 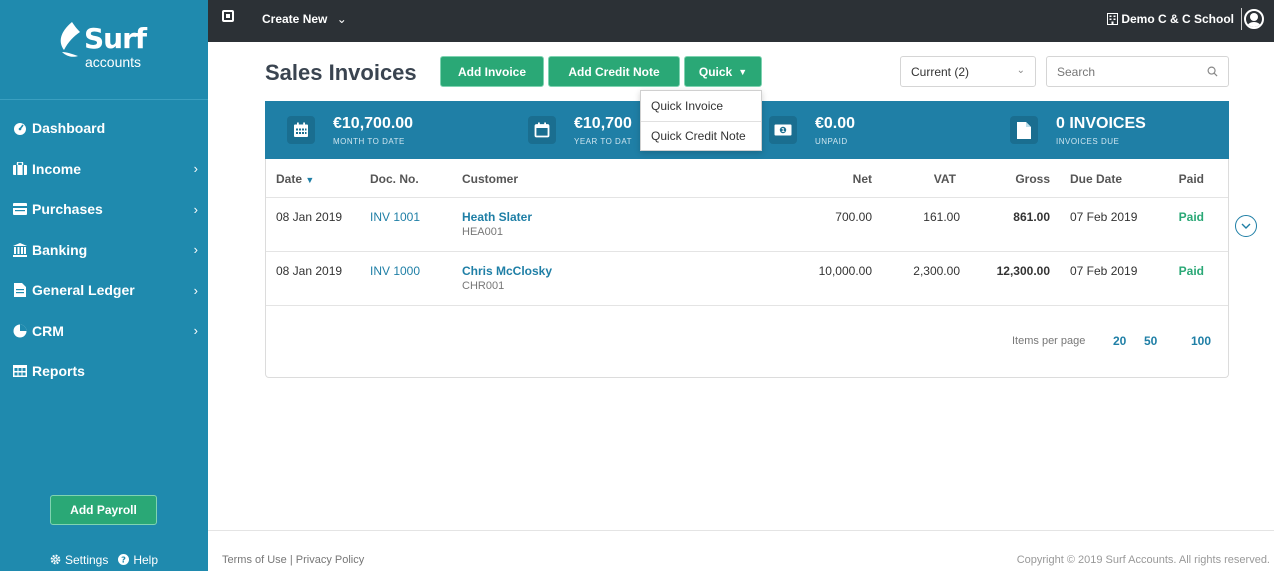 I want to click on stat-invoices-due: 0 INVOICES INVOICES DUE, so click(x=1108, y=130).